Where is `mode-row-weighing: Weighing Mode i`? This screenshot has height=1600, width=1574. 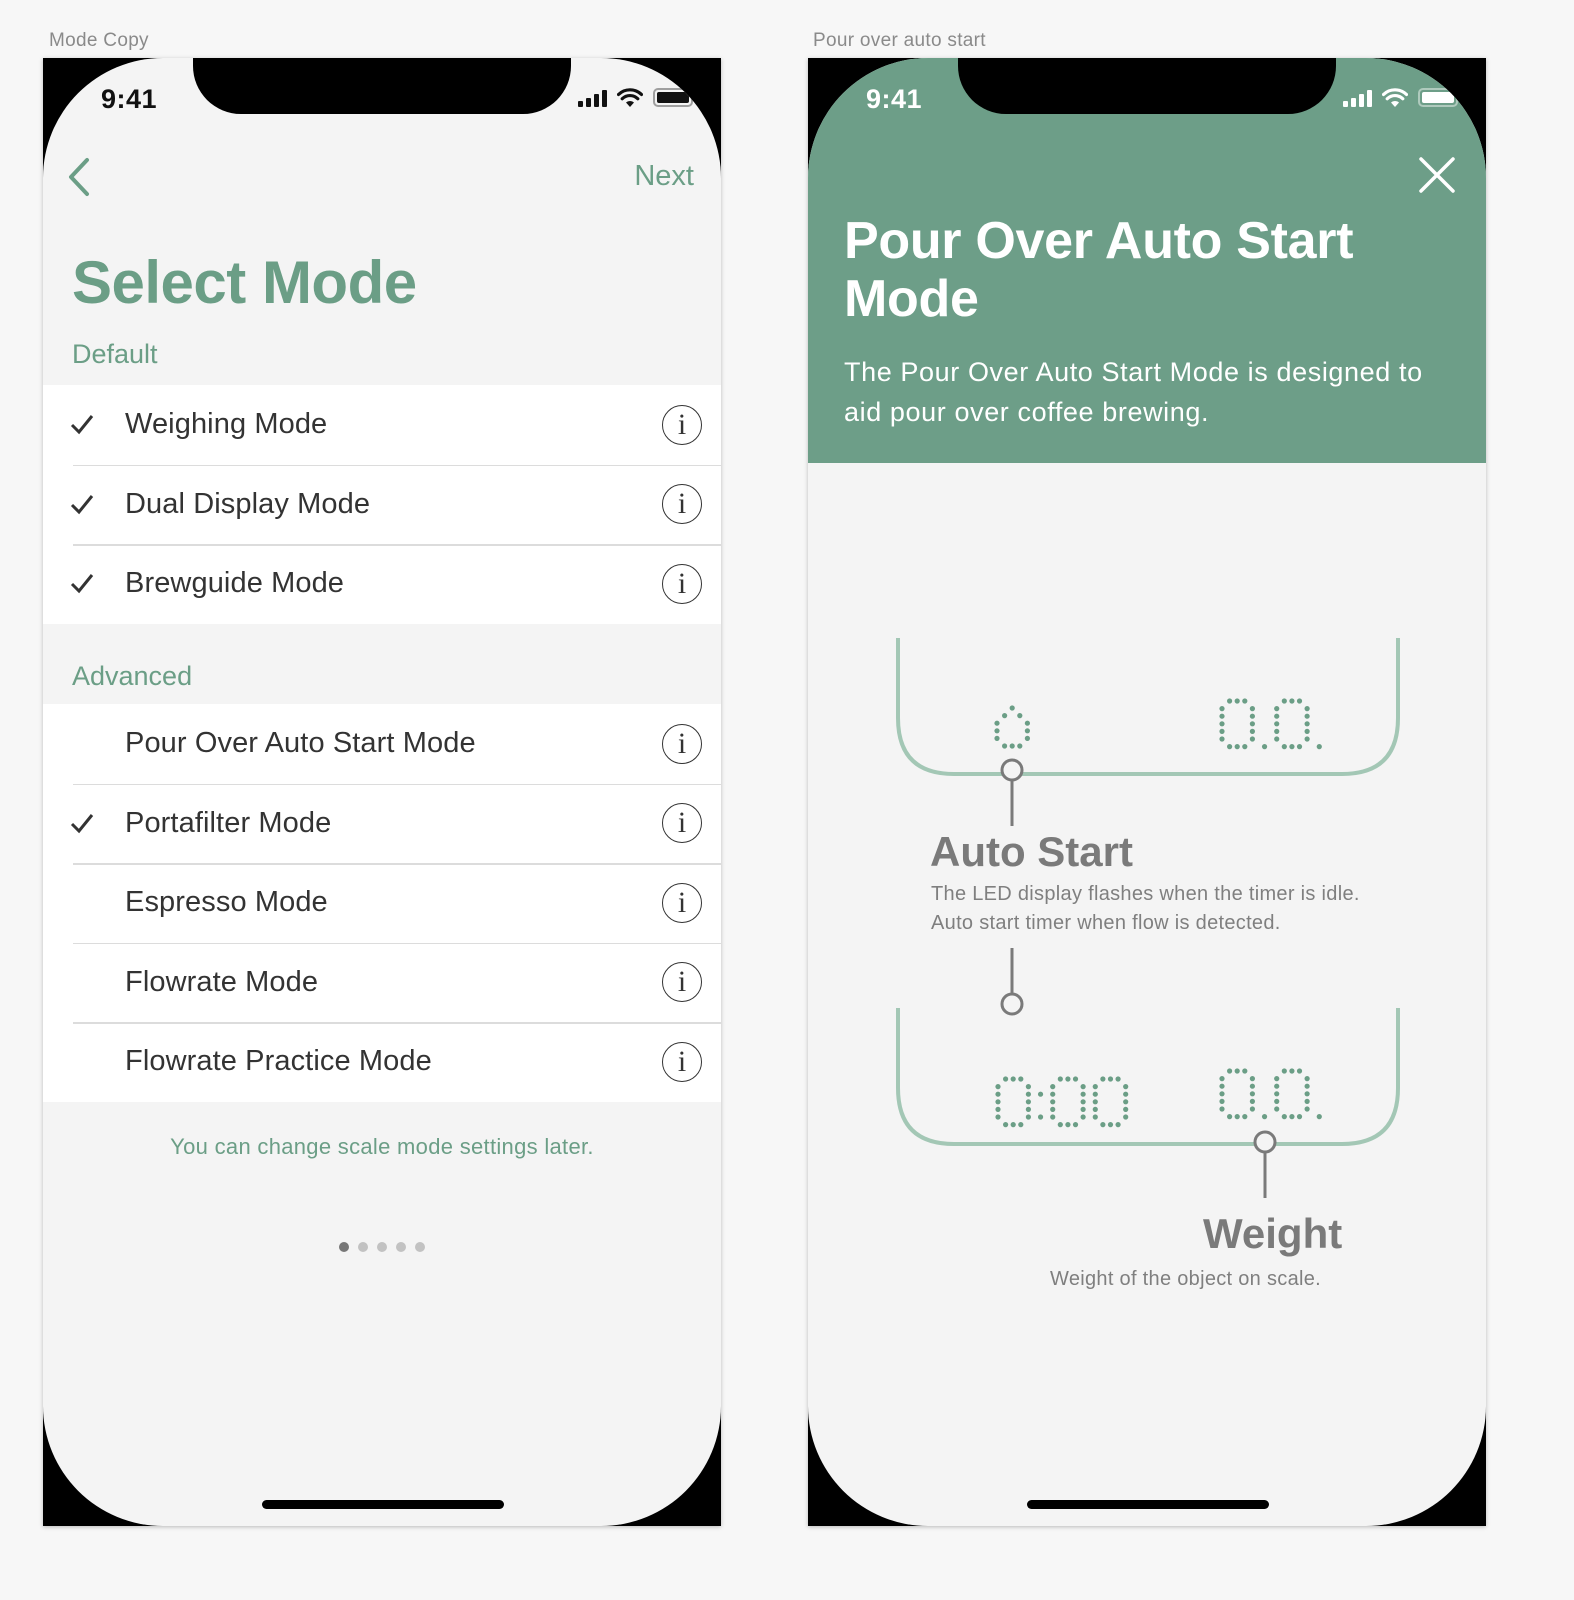 mode-row-weighing: Weighing Mode i is located at coordinates (382, 425).